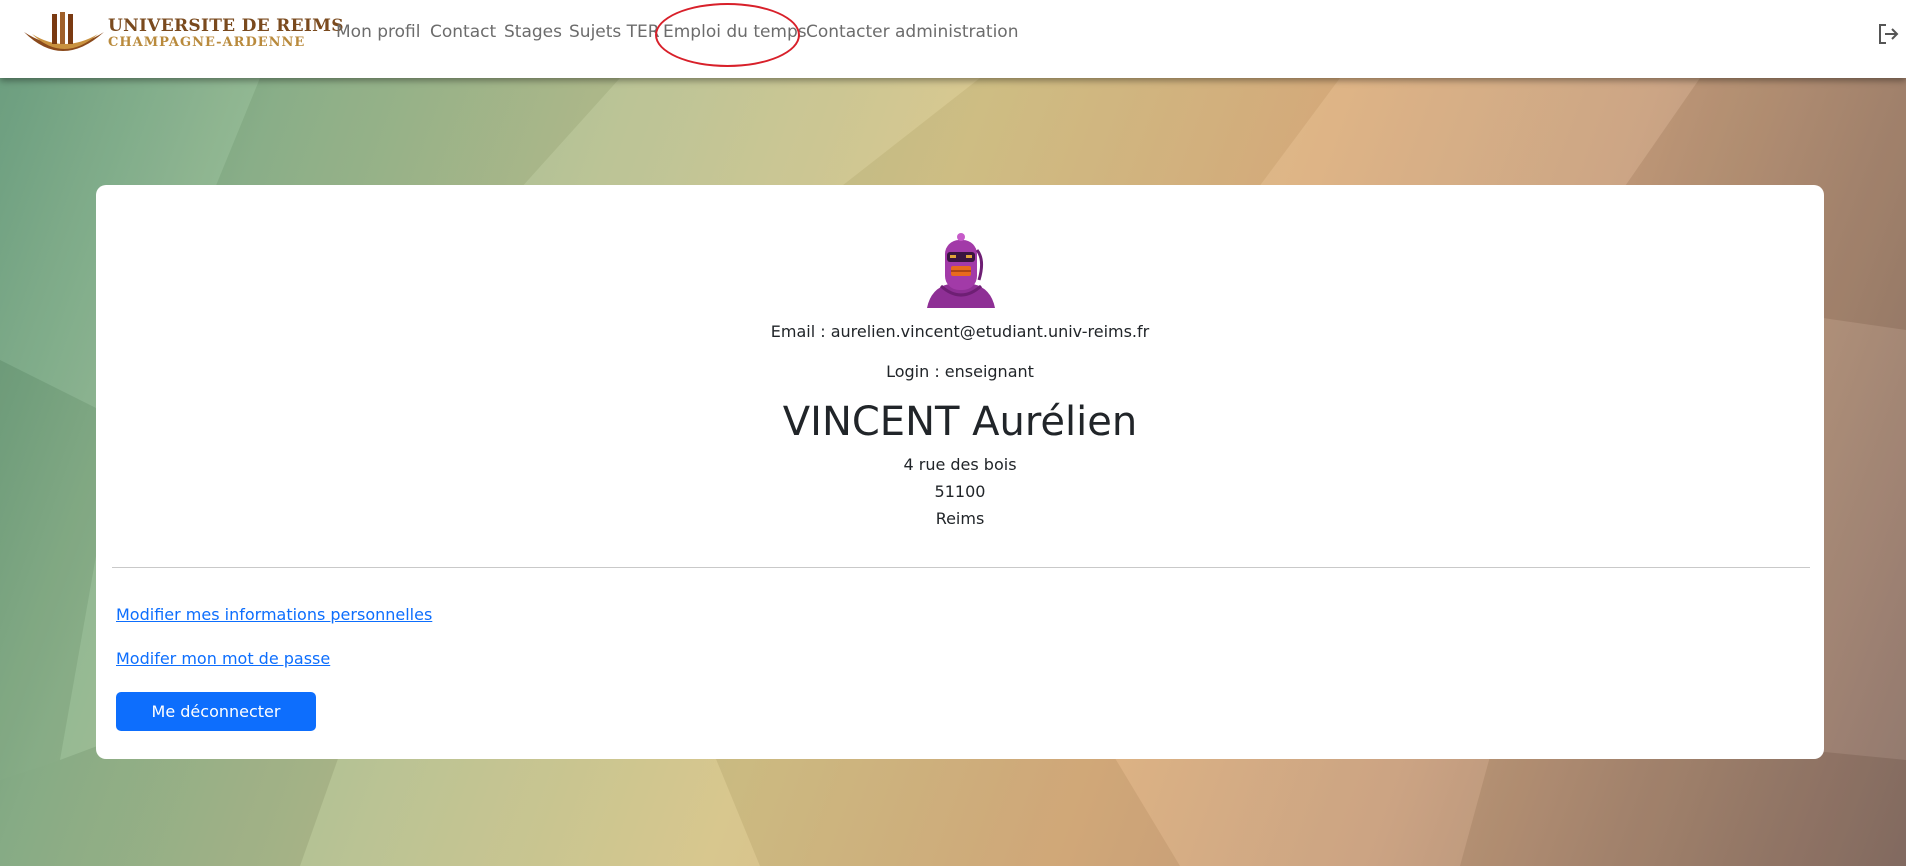 This screenshot has width=1906, height=866. I want to click on profile-login: Login : enseignant, so click(960, 371).